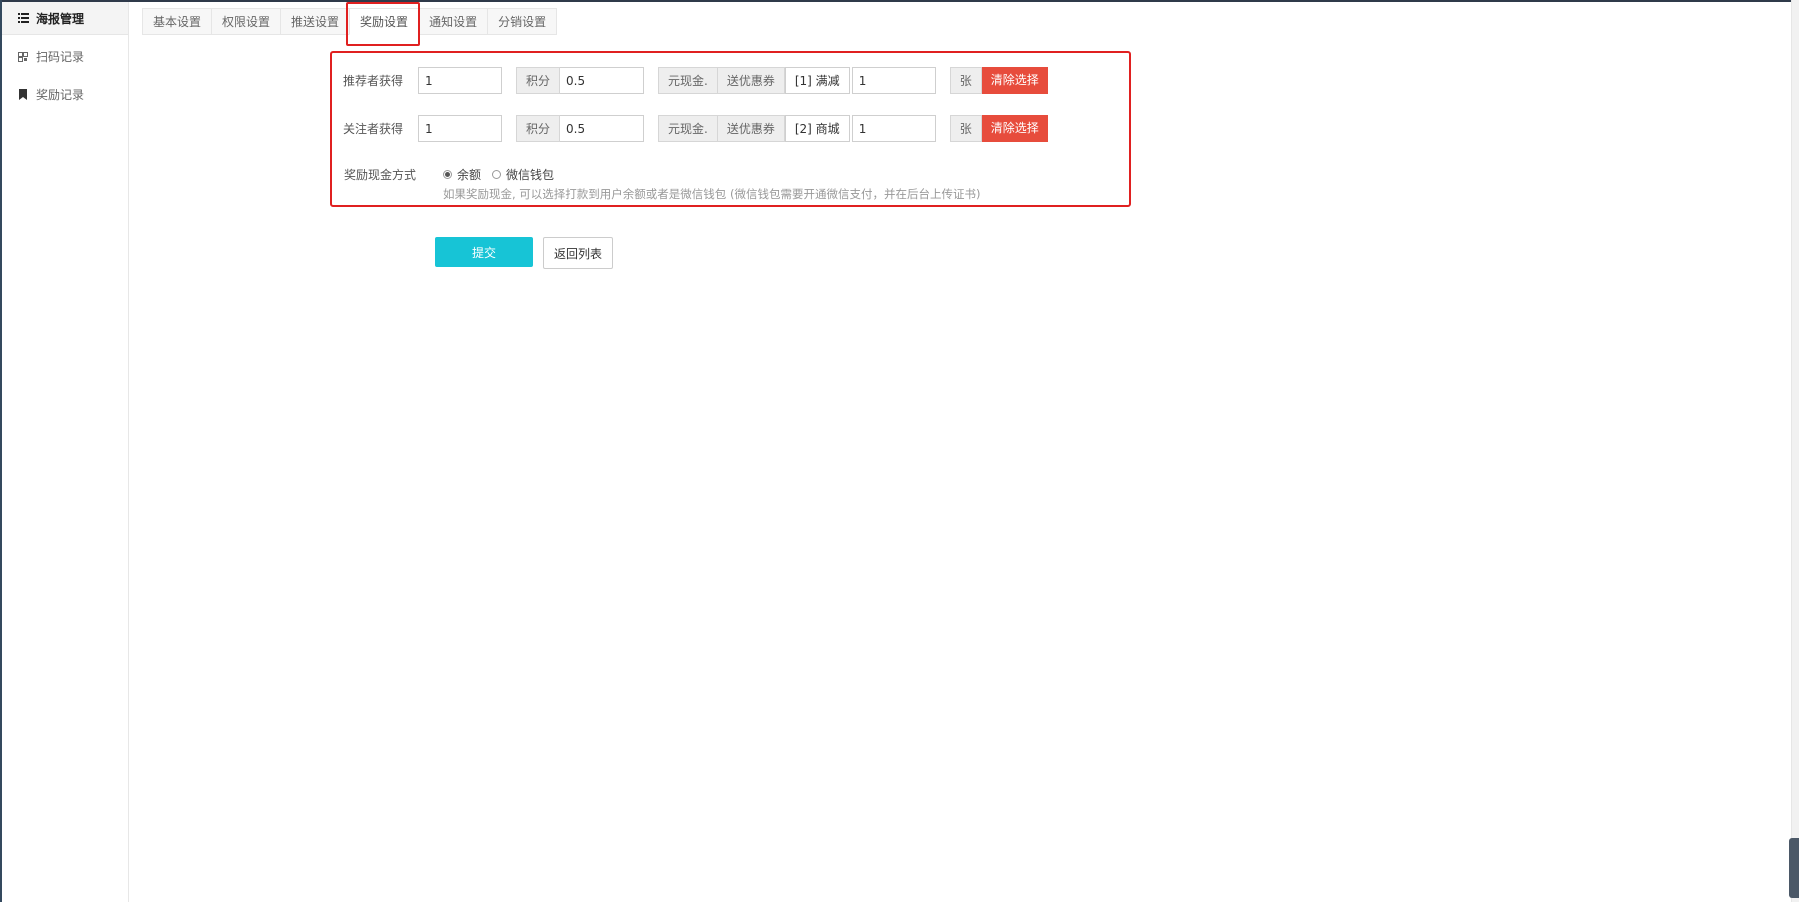 The width and height of the screenshot is (1799, 902). What do you see at coordinates (817, 128) in the screenshot?
I see `follower-coupon-tag: [2] 商城` at bounding box center [817, 128].